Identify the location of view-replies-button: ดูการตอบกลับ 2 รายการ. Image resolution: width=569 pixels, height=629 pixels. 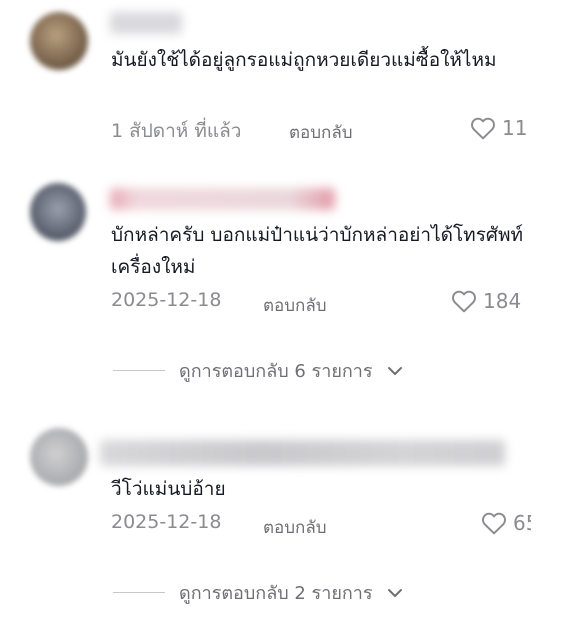
(258, 592).